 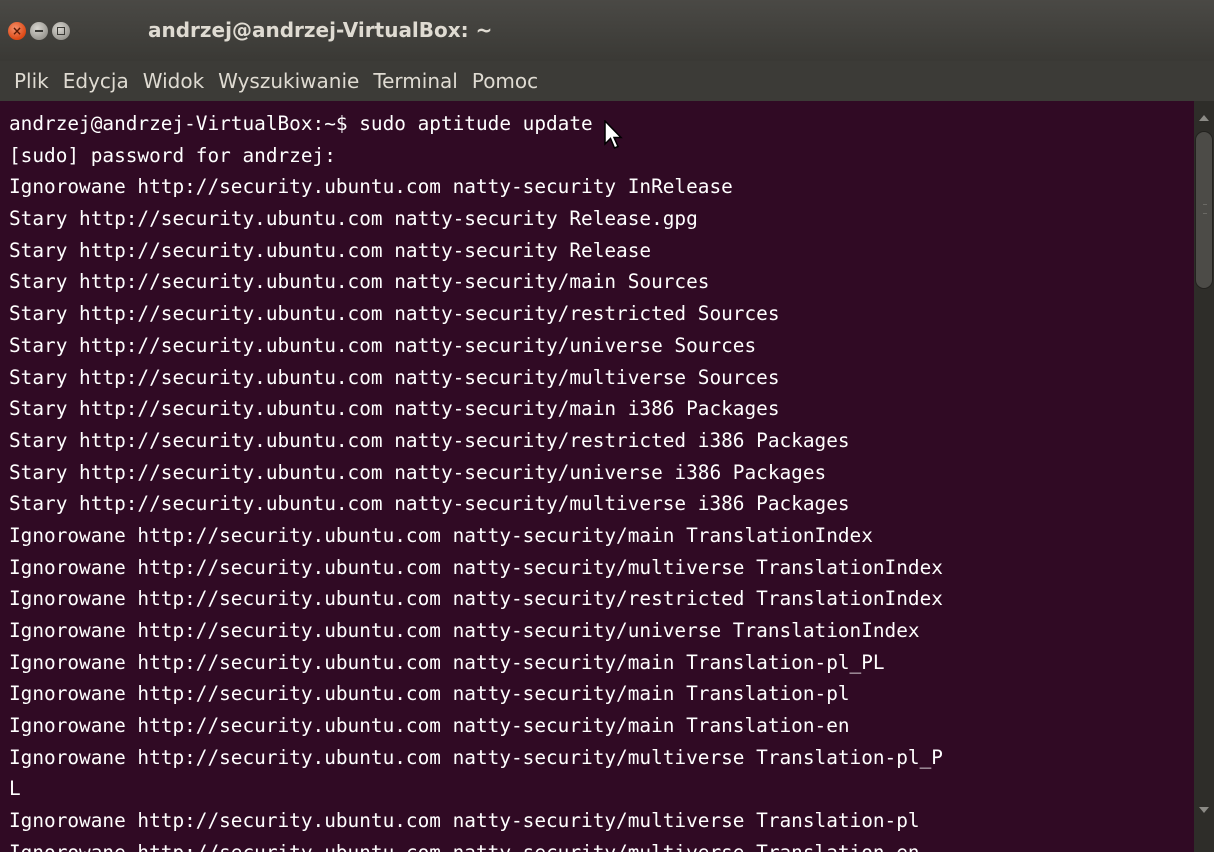 I want to click on title-bar: × andrzej@andrzej-VirtualBox: ~, so click(x=607, y=30).